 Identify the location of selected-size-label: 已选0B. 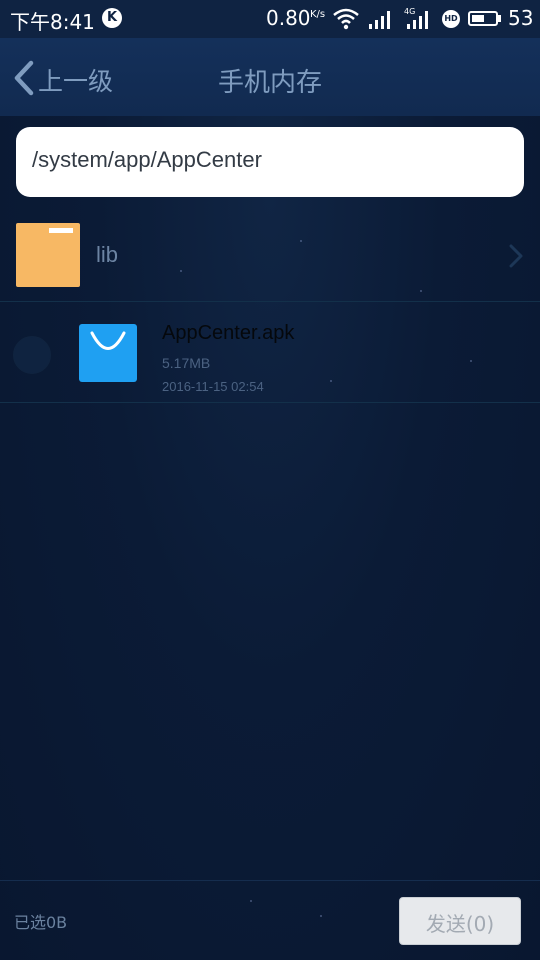
(41, 922).